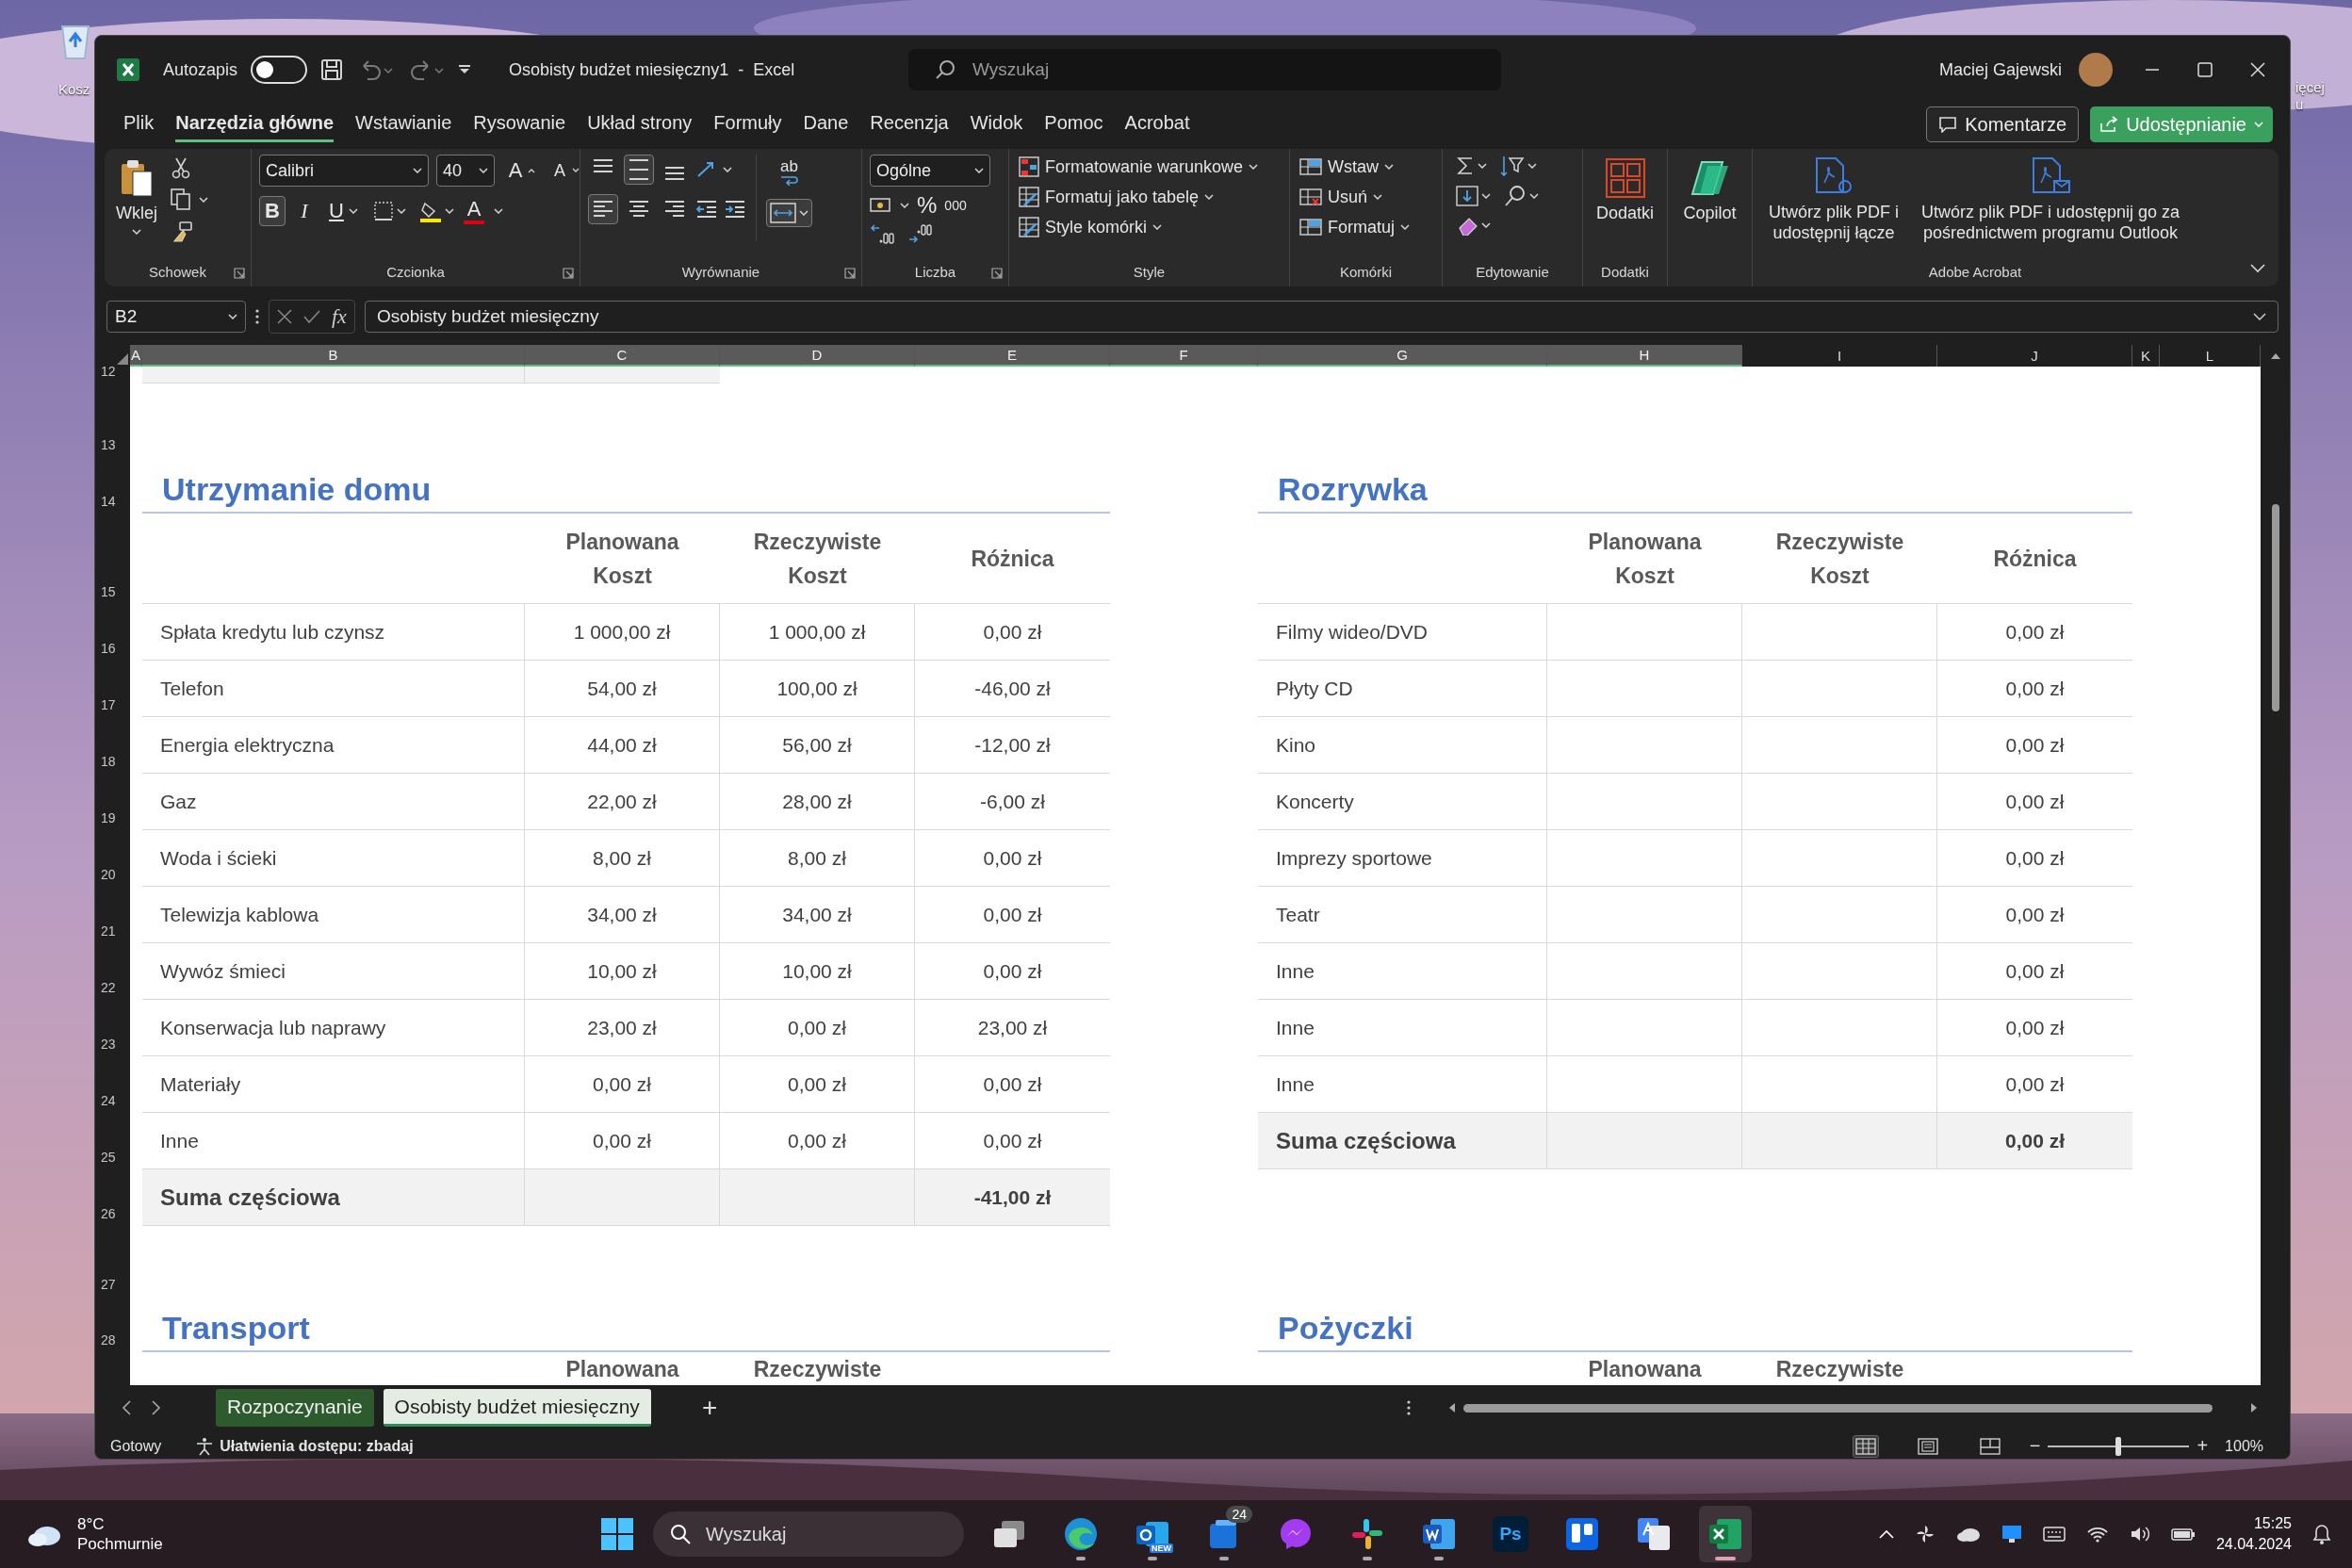 This screenshot has width=2352, height=1568. Describe the element at coordinates (2272, 1523) in the screenshot. I see `clock-time: 15:25` at that location.